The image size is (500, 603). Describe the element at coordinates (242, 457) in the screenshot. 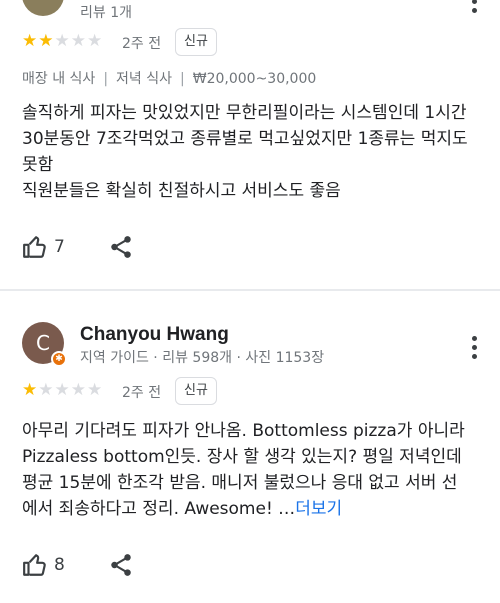

I see `review-text-line: Pizzaless bottom인듯. 장사 할 생각 있는지? 평일 저녁인데` at that location.